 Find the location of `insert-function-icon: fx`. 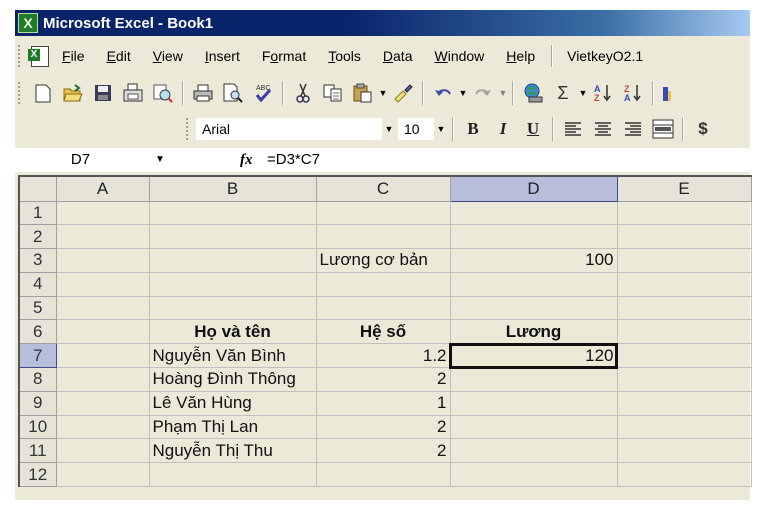

insert-function-icon: fx is located at coordinates (246, 160).